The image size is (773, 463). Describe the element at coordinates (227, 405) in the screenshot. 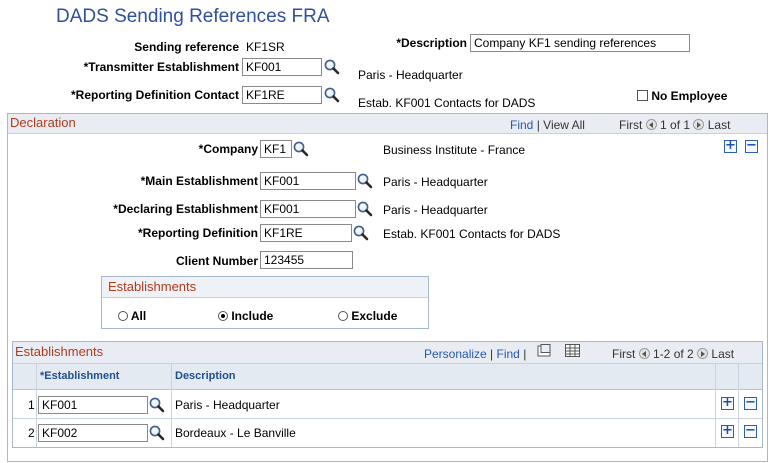

I see `row-description: Paris - Headquarter` at that location.